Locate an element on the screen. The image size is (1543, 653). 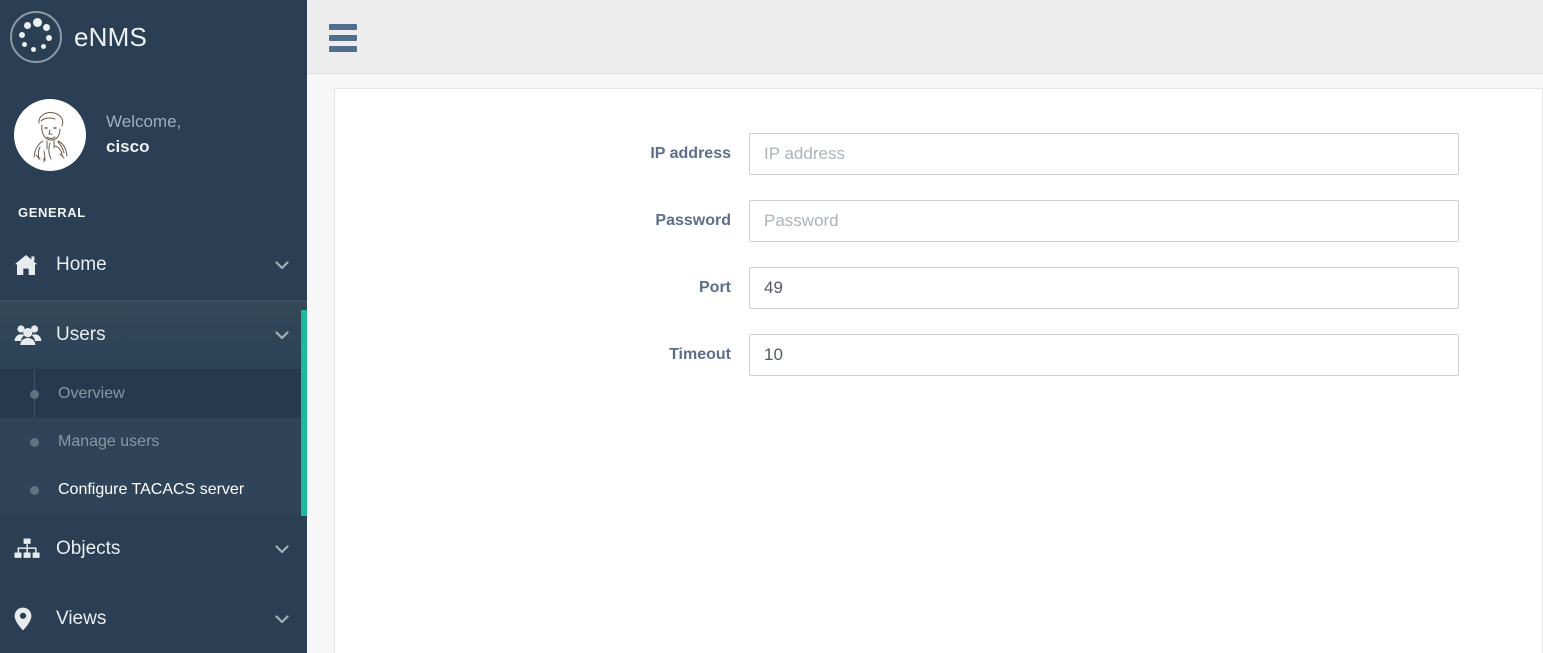
welcome-label: Welcome, is located at coordinates (144, 122).